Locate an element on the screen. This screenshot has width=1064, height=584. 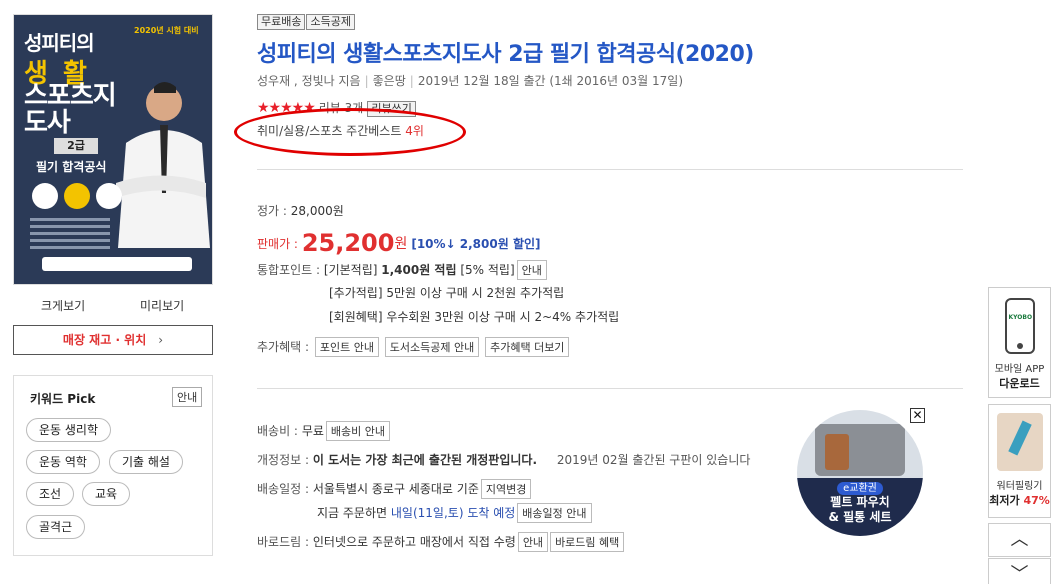
sale-price-unit: 원 is located at coordinates (401, 244).